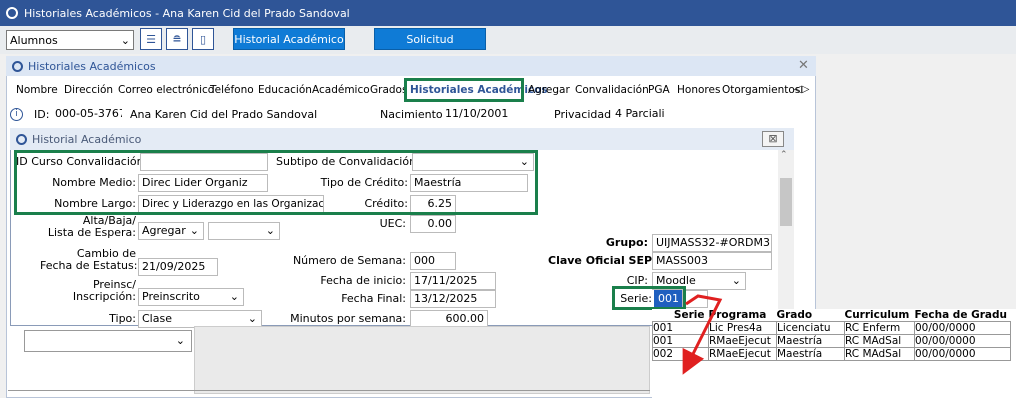 This screenshot has height=398, width=1016. What do you see at coordinates (224, 114) in the screenshot?
I see `student-name: Ana Karen Cid del Prado Sandoval` at bounding box center [224, 114].